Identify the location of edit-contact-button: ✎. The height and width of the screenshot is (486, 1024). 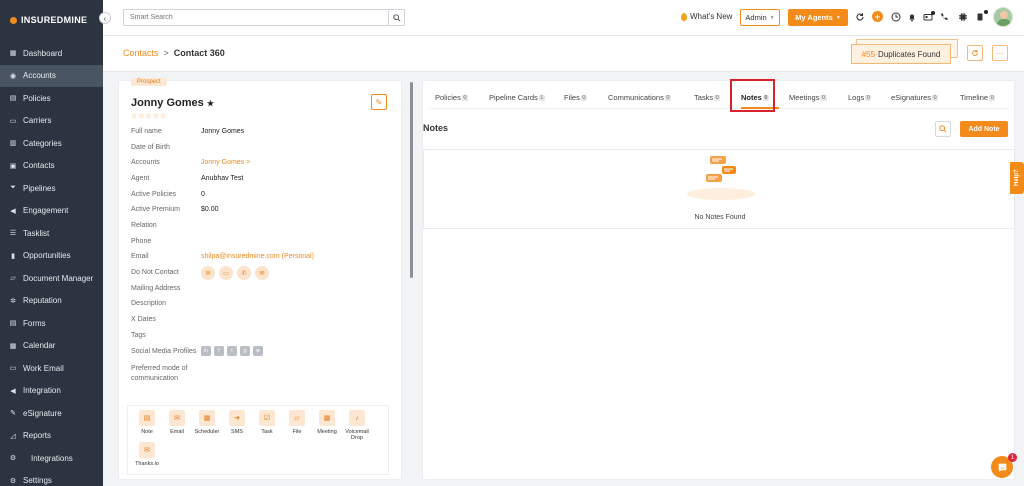
(379, 102).